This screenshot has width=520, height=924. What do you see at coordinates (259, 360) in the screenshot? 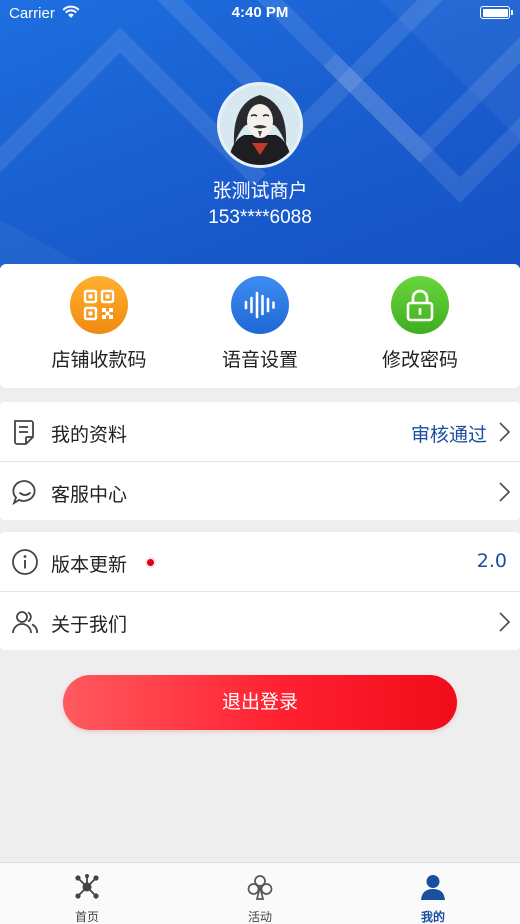
I see `quick-action-label: 语音设置` at bounding box center [259, 360].